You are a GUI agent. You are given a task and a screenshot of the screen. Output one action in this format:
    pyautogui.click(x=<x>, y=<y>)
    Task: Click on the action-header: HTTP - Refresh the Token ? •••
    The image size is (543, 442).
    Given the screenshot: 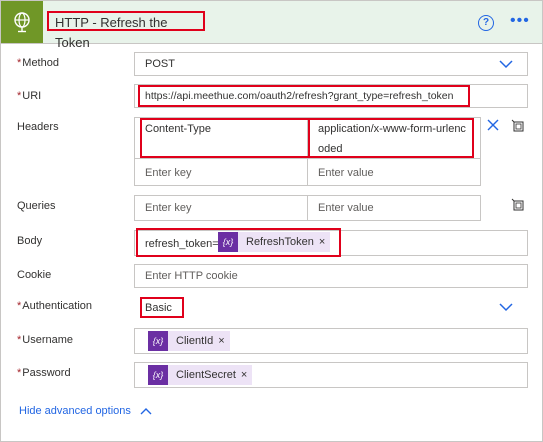 What is the action you would take?
    pyautogui.click(x=271, y=25)
    